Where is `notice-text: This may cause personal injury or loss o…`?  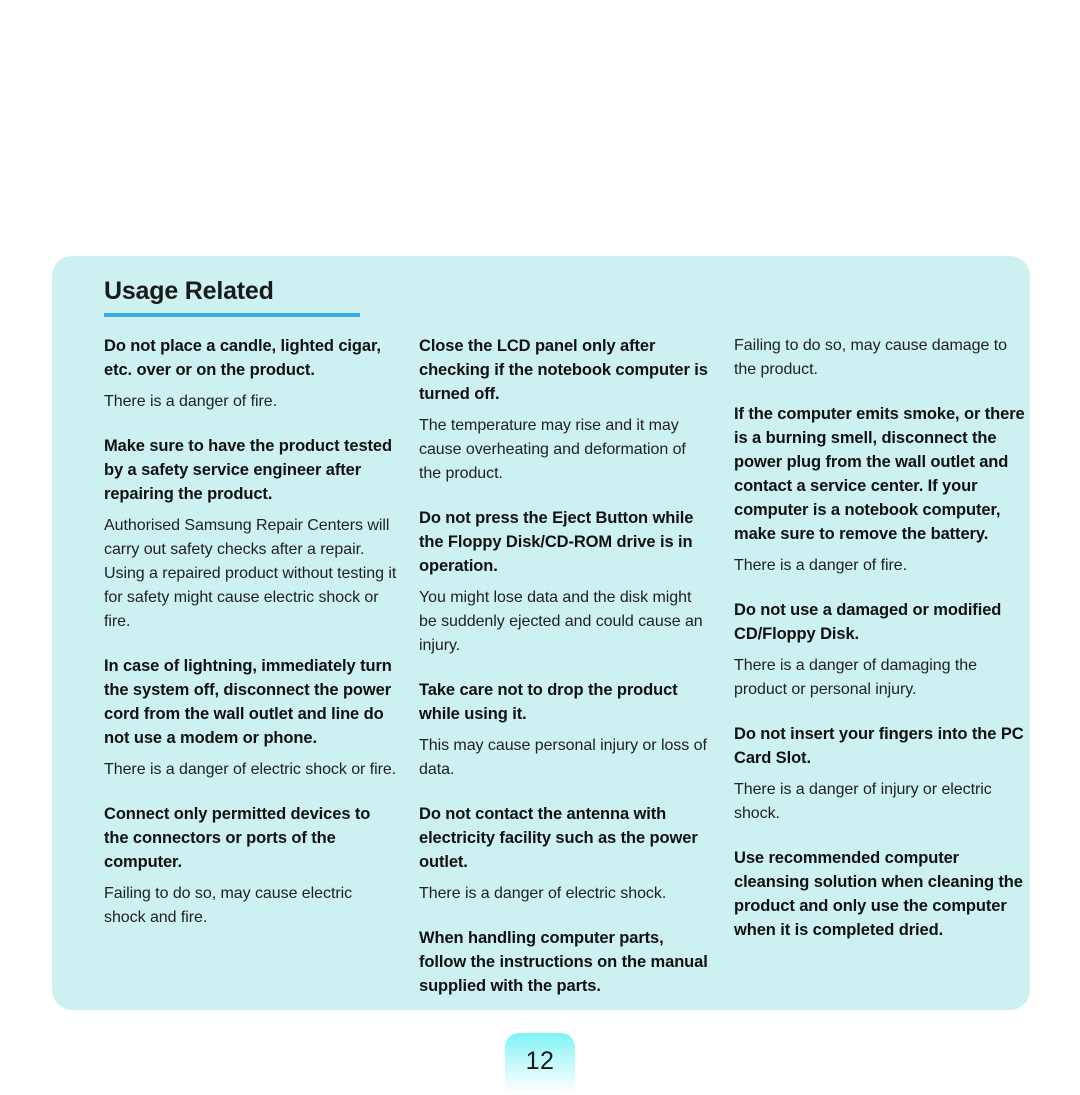 notice-text: This may cause personal injury or loss o… is located at coordinates (563, 758).